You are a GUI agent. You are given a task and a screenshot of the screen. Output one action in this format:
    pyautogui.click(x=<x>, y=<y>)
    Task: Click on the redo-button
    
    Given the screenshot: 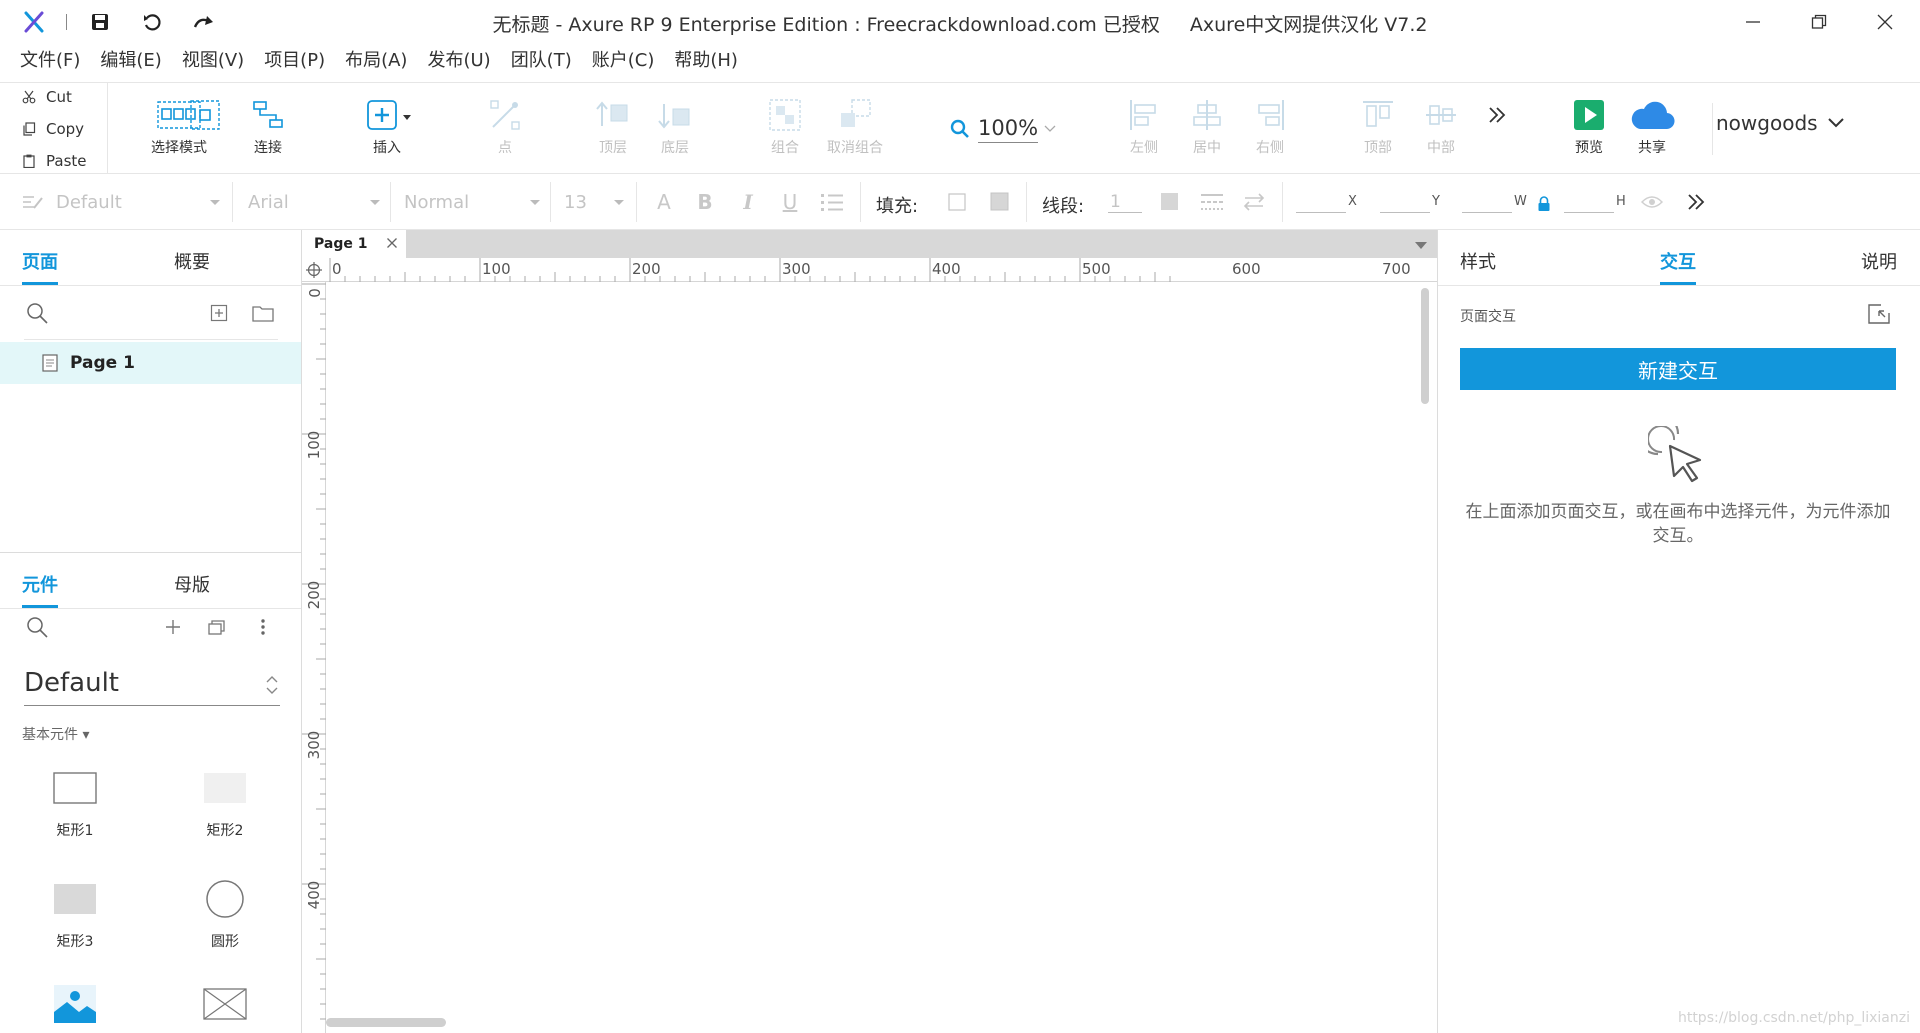 What is the action you would take?
    pyautogui.click(x=204, y=22)
    